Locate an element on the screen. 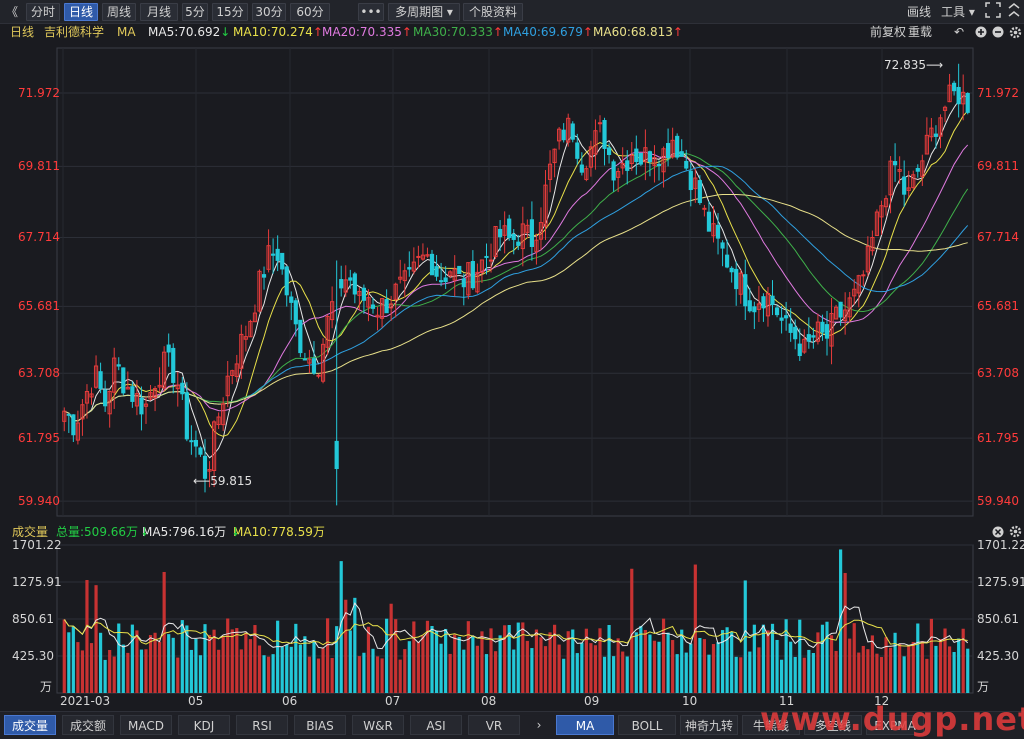  tab-1: 成交额 is located at coordinates (88, 725).